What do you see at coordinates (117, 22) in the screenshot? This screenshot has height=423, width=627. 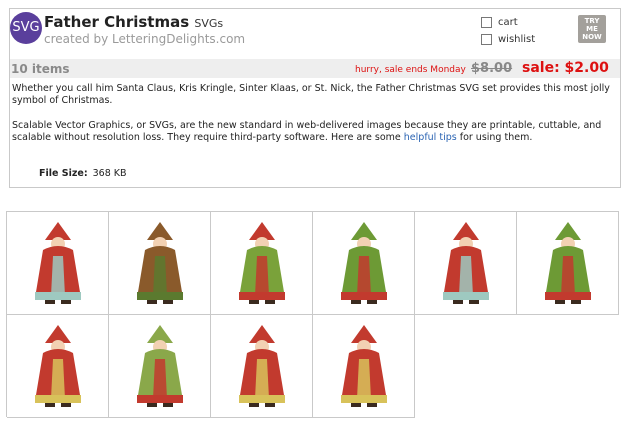 I see `product-title-text: Father Christmas` at bounding box center [117, 22].